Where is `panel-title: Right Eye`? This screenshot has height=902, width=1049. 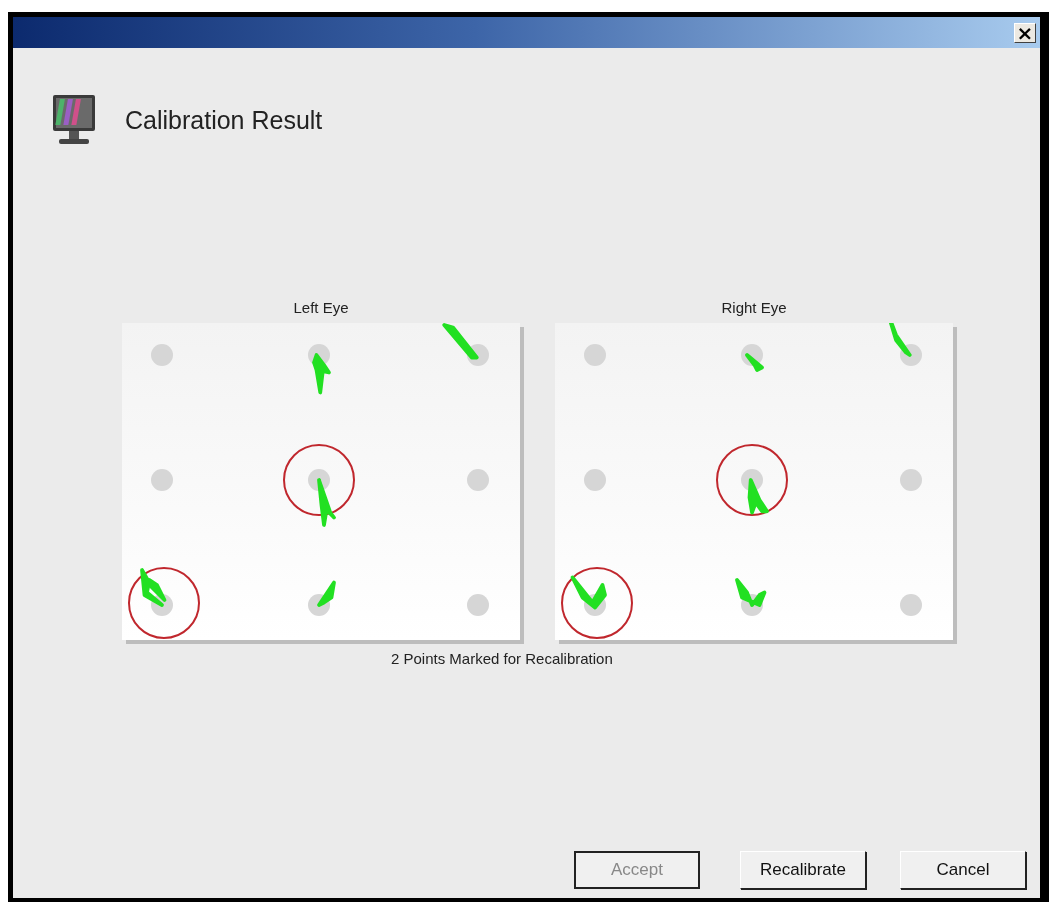 panel-title: Right Eye is located at coordinates (754, 307).